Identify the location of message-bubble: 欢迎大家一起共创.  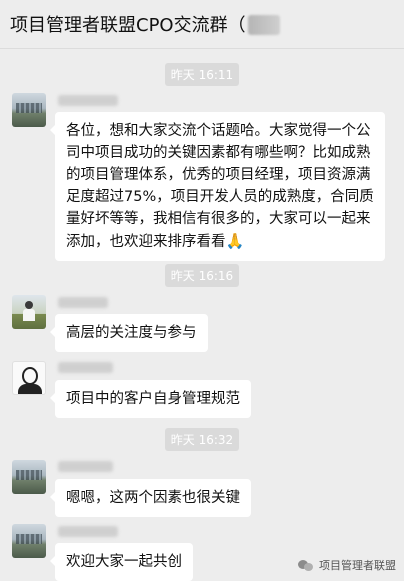
(121, 562).